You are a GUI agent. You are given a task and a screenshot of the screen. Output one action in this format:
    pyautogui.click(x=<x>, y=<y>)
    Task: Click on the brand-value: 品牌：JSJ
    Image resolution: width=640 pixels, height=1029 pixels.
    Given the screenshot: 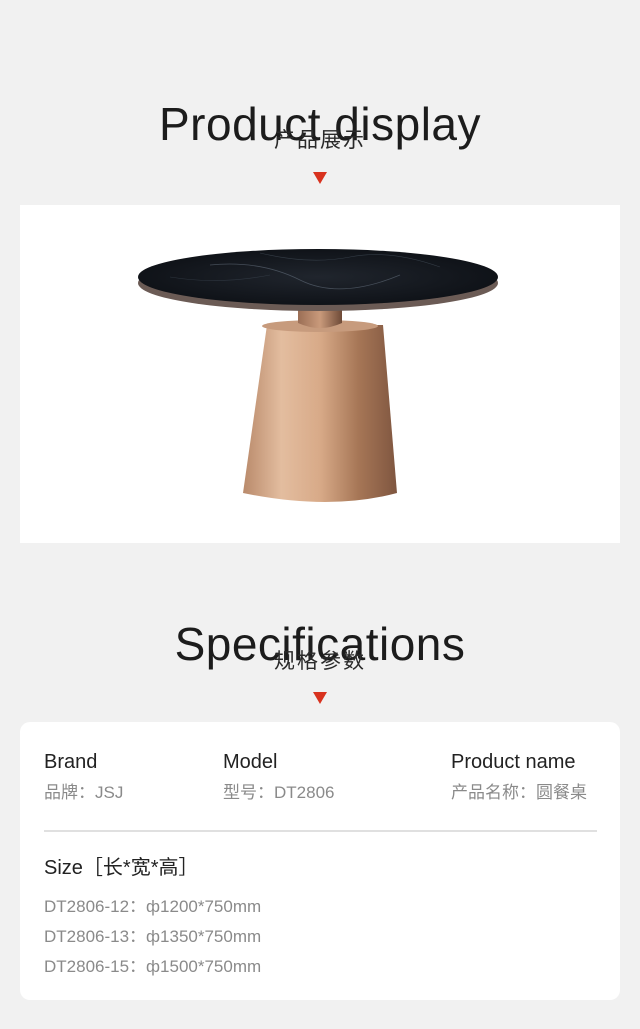 What is the action you would take?
    pyautogui.click(x=84, y=792)
    